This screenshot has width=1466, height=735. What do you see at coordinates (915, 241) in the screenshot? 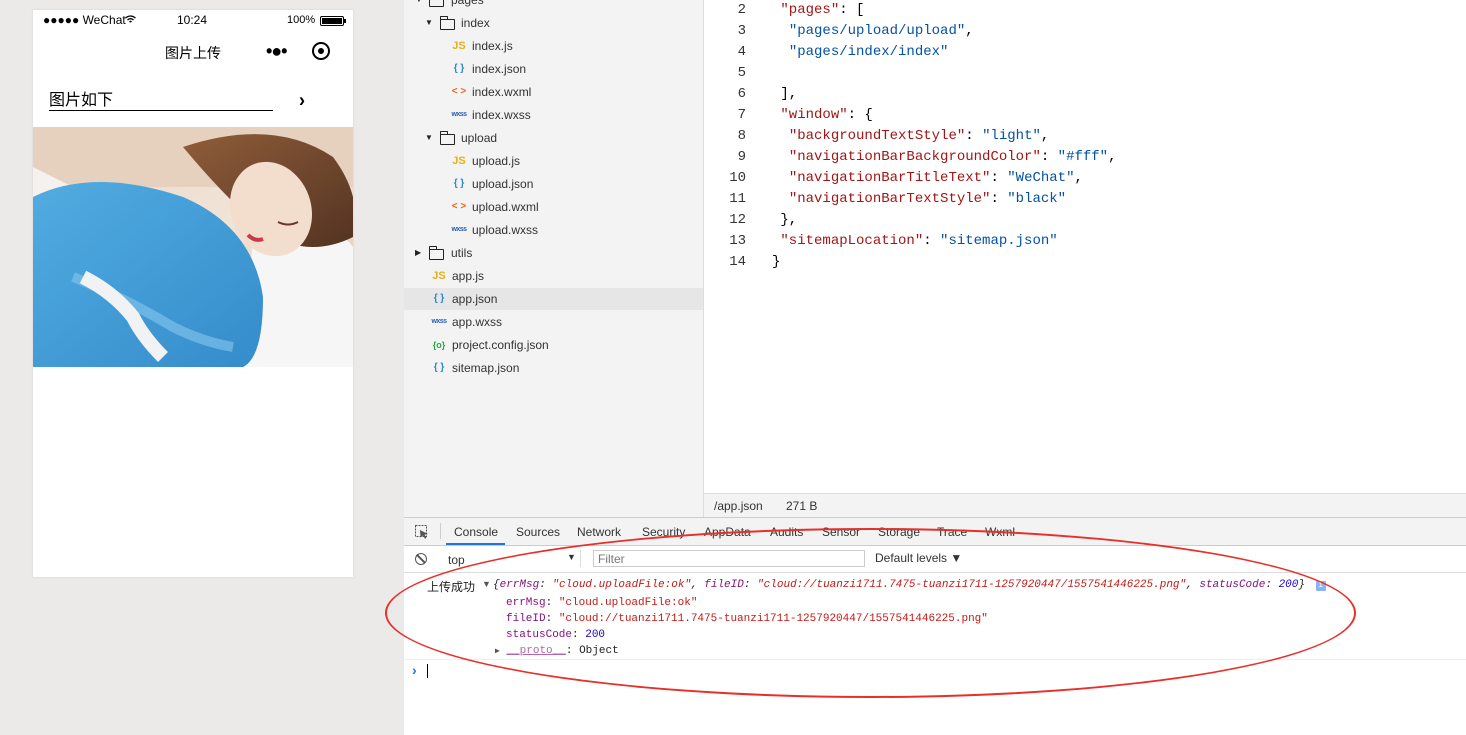
I see `code-text: "sitemapLocation": "sitemap.json"` at bounding box center [915, 241].